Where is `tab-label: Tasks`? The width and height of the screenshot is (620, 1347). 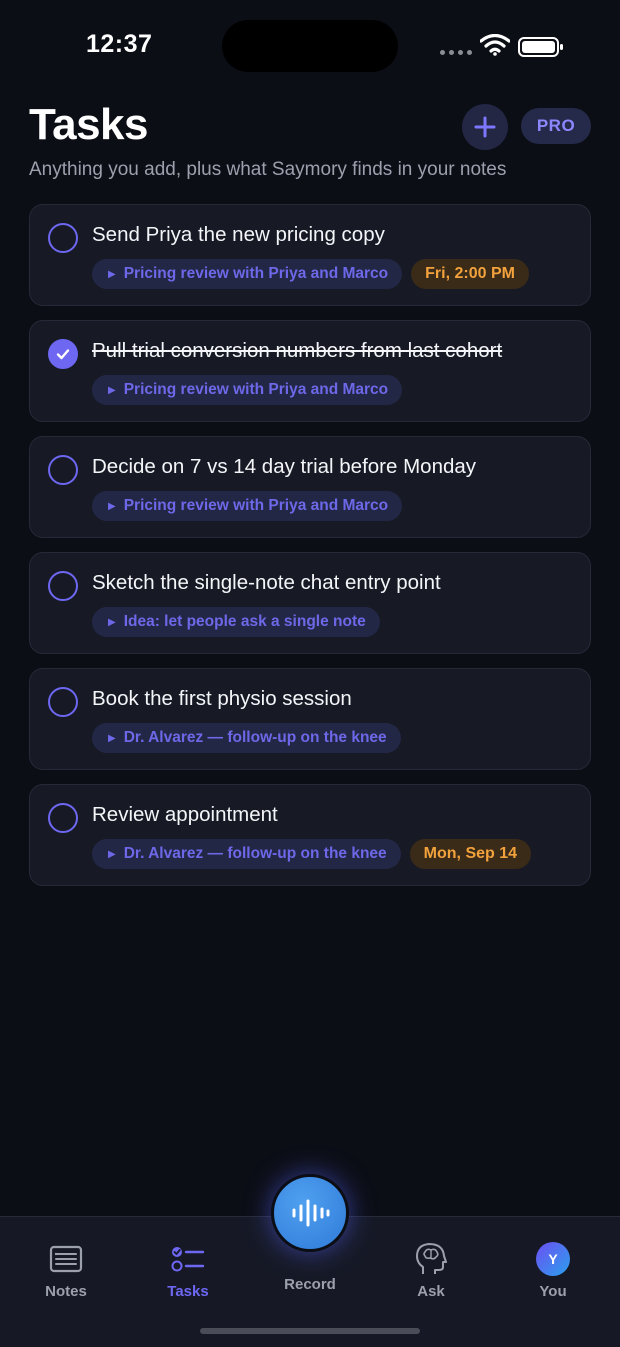
tab-label: Tasks is located at coordinates (188, 1291).